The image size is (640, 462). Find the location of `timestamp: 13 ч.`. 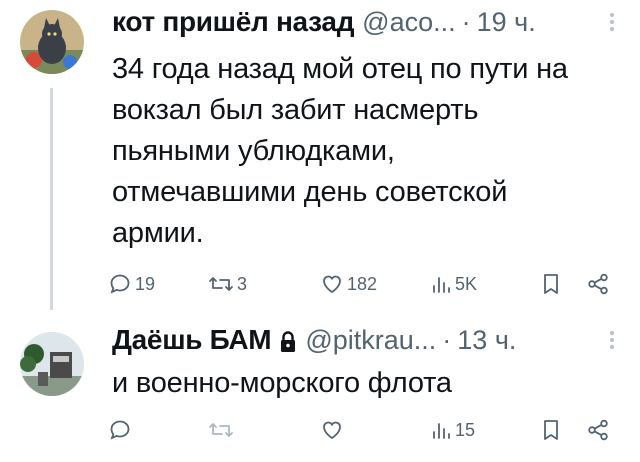

timestamp: 13 ч. is located at coordinates (486, 340).